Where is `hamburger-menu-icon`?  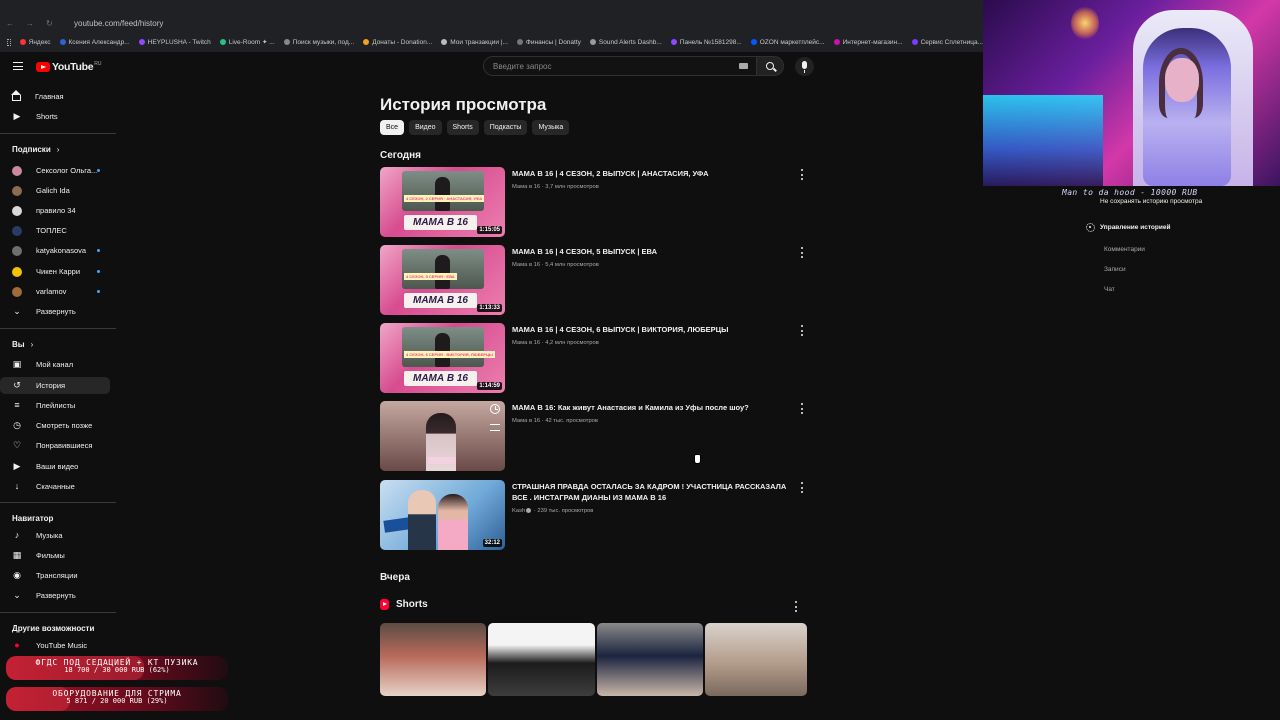 hamburger-menu-icon is located at coordinates (18, 66).